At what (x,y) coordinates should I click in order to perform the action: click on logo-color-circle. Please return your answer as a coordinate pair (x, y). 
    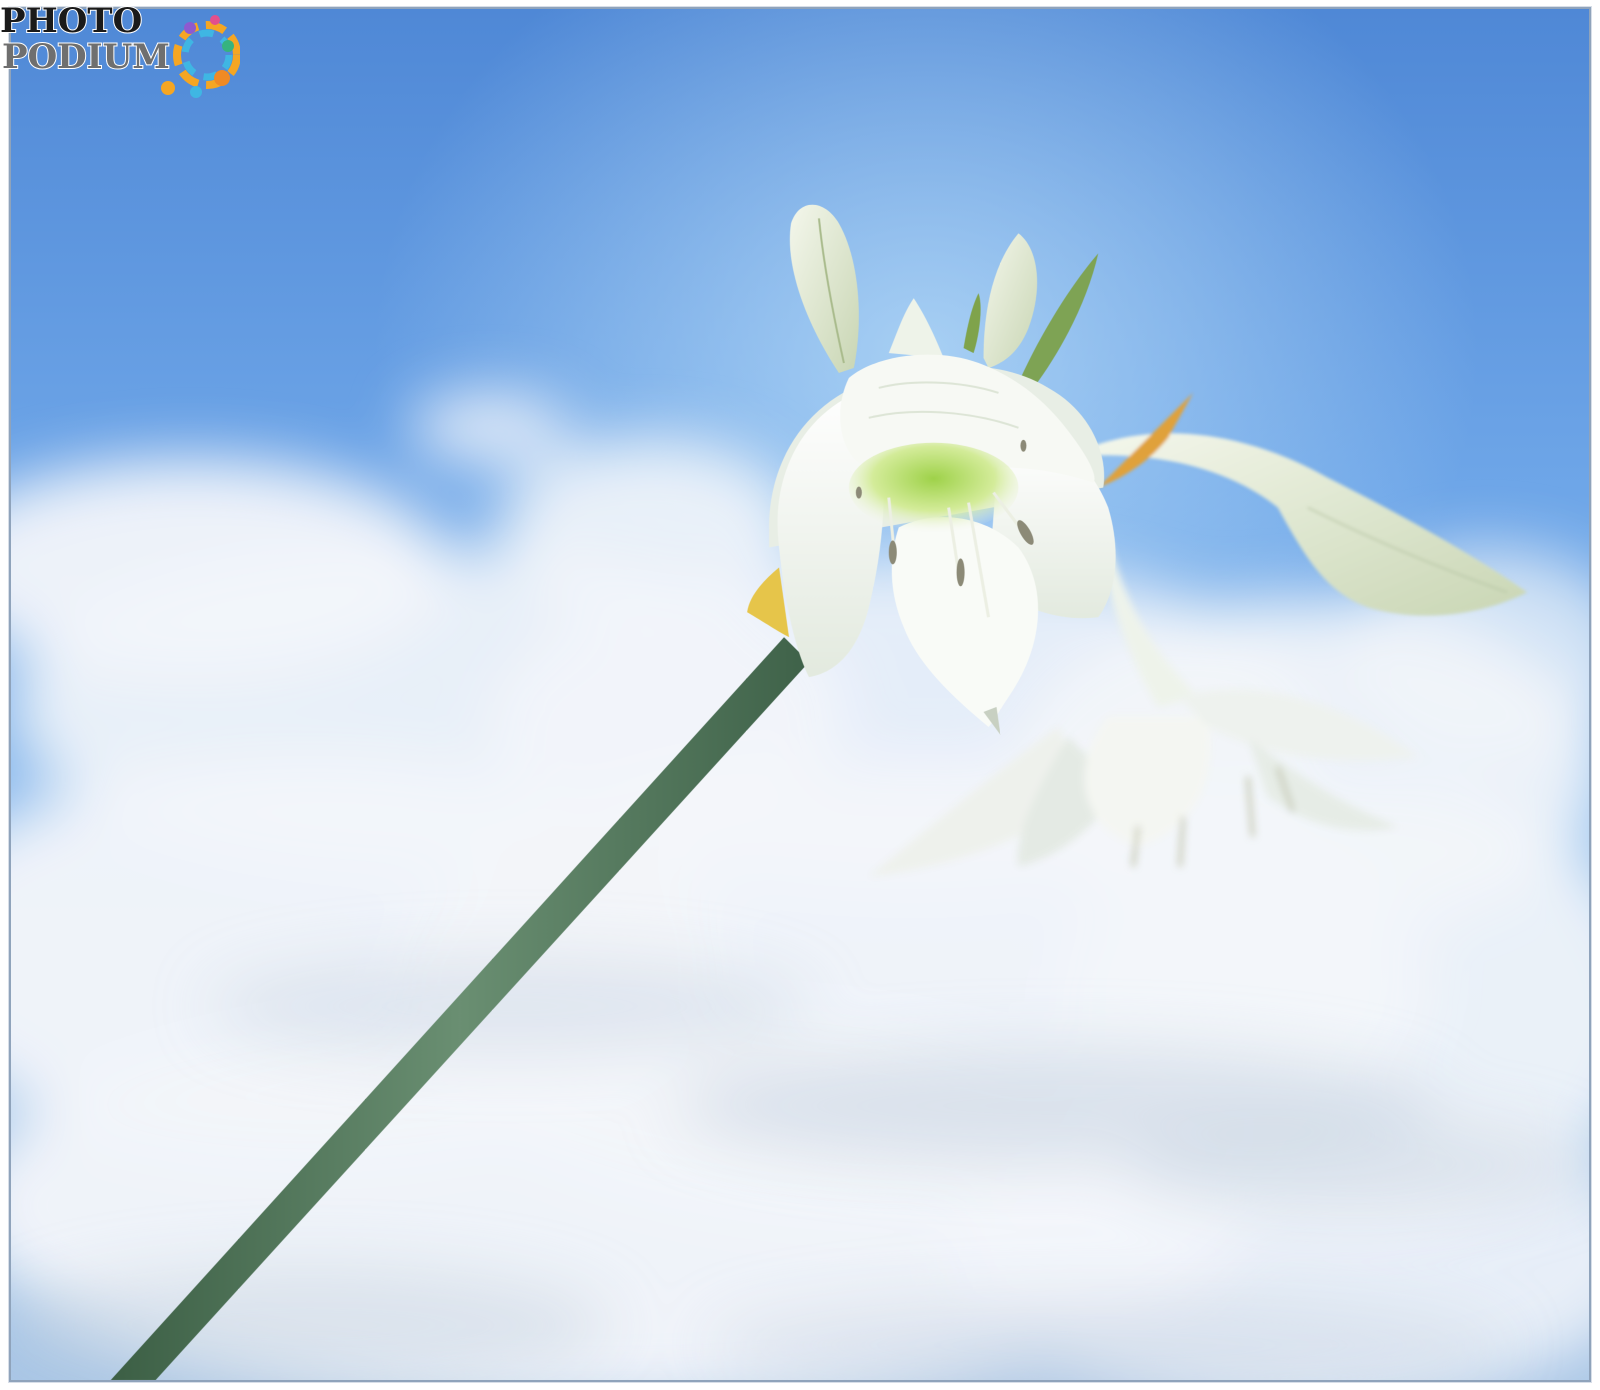
    Looking at the image, I should click on (200, 56).